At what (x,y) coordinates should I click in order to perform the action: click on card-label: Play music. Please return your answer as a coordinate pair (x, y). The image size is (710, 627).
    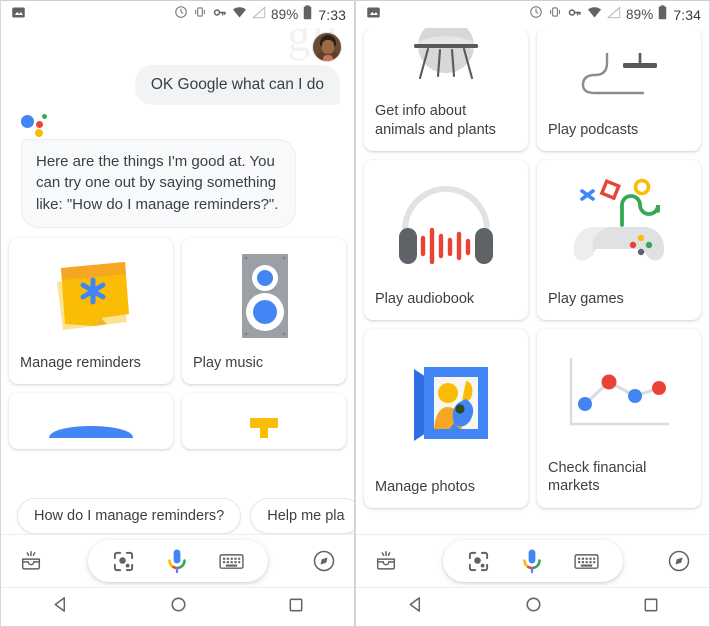
    Looking at the image, I should click on (228, 363).